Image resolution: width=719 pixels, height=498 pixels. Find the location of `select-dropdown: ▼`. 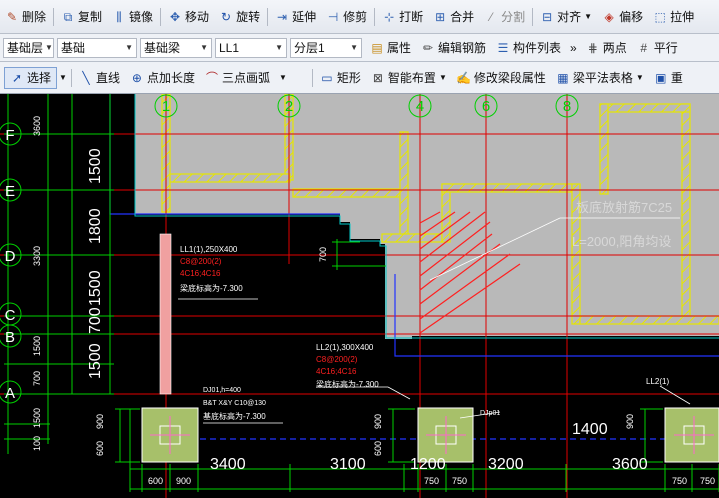

select-dropdown: ▼ is located at coordinates (63, 78).